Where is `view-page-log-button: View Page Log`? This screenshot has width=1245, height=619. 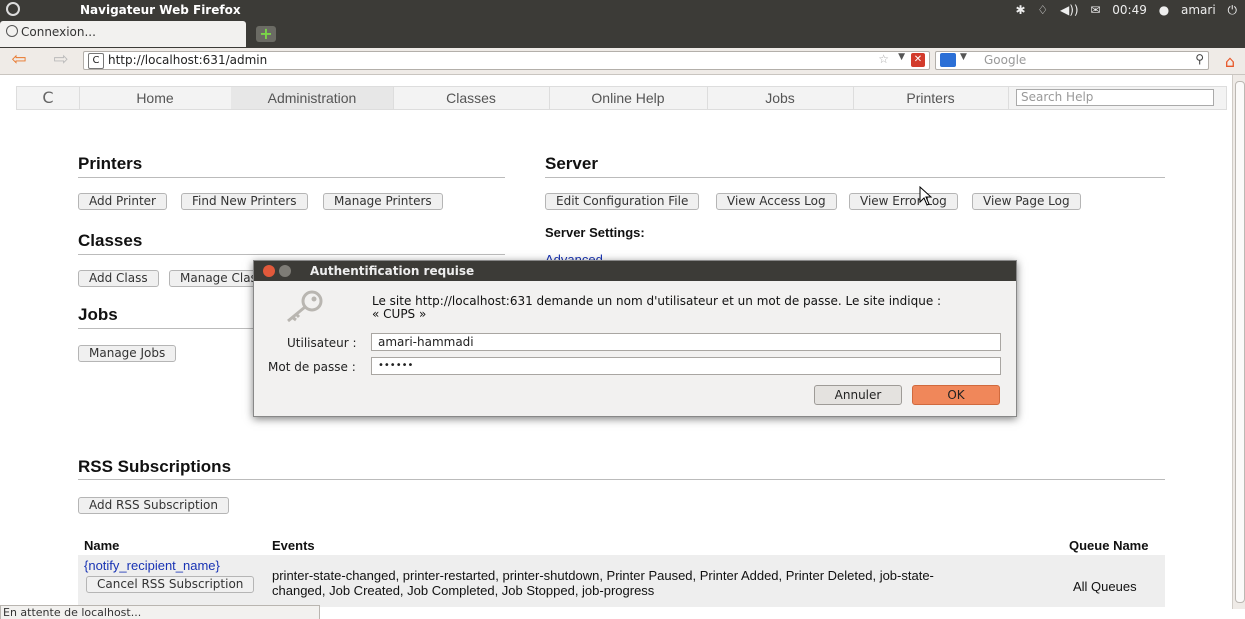
view-page-log-button: View Page Log is located at coordinates (1026, 201).